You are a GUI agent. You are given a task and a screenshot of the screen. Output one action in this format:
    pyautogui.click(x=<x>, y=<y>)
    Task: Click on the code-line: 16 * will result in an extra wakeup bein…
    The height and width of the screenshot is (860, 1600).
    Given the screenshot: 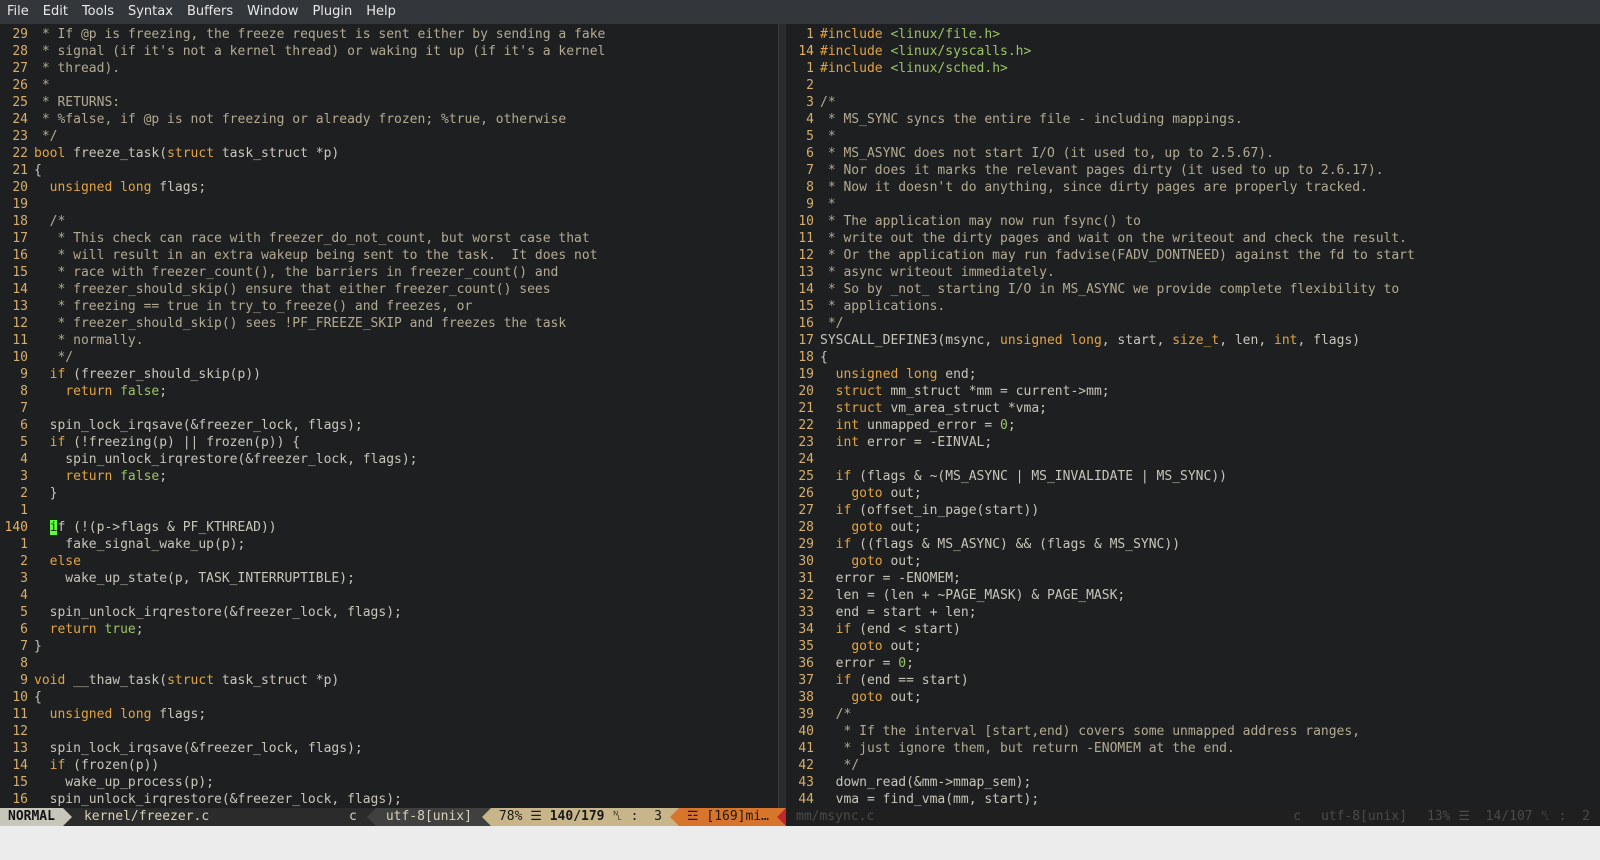 What is the action you would take?
    pyautogui.click(x=389, y=255)
    